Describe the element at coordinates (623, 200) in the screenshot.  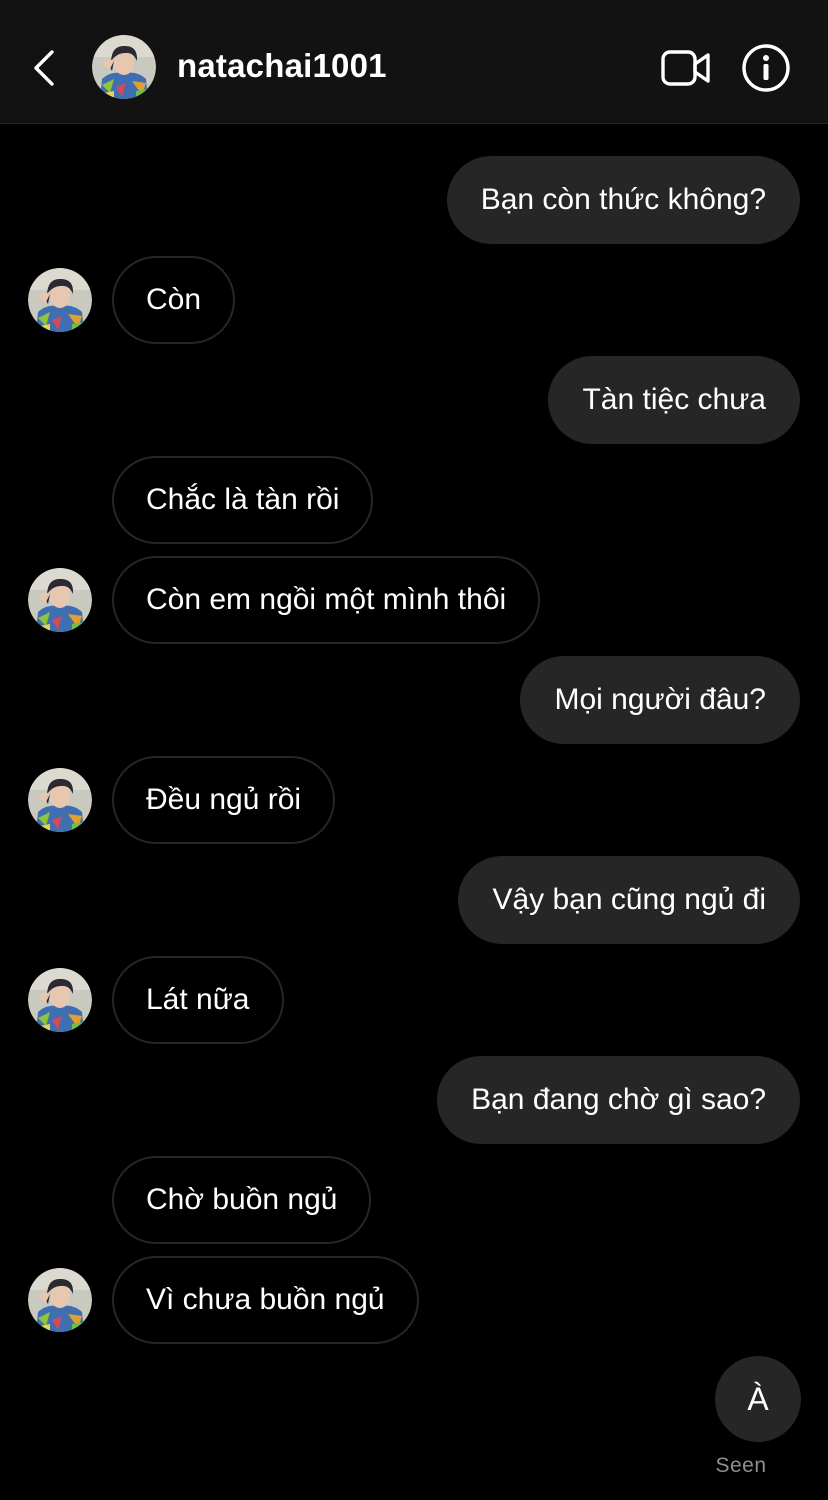
I see `outgoing-message: Bạn còn thức không?` at that location.